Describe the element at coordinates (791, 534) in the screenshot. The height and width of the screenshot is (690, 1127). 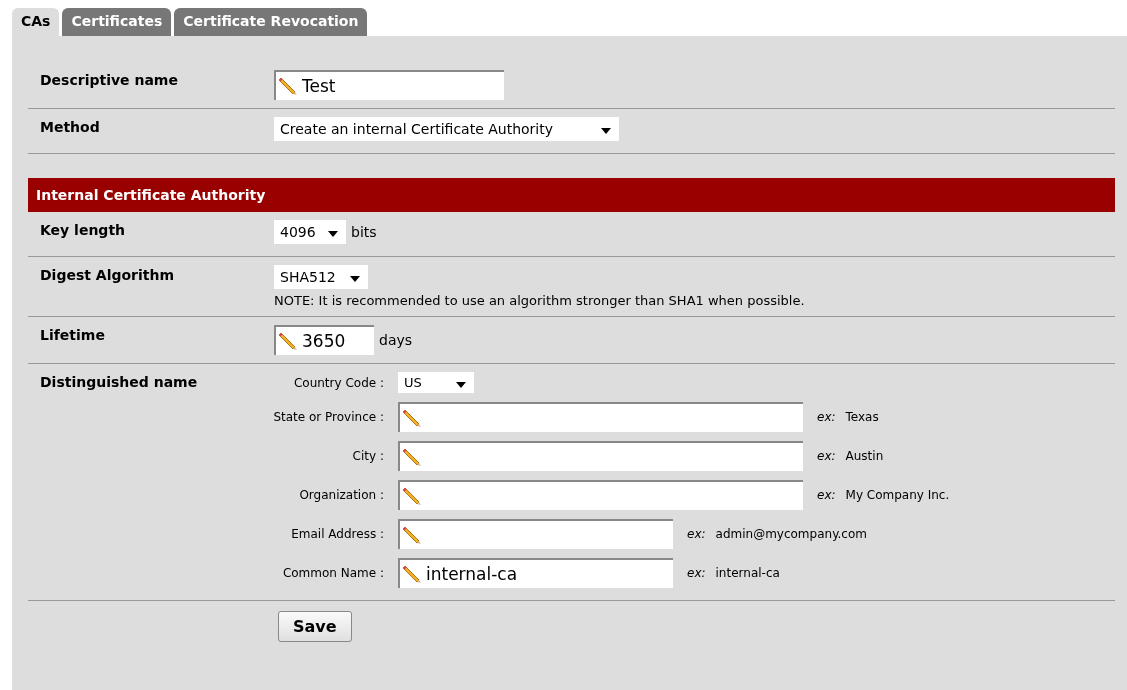
I see `example-text: admin@mycompany.com` at that location.